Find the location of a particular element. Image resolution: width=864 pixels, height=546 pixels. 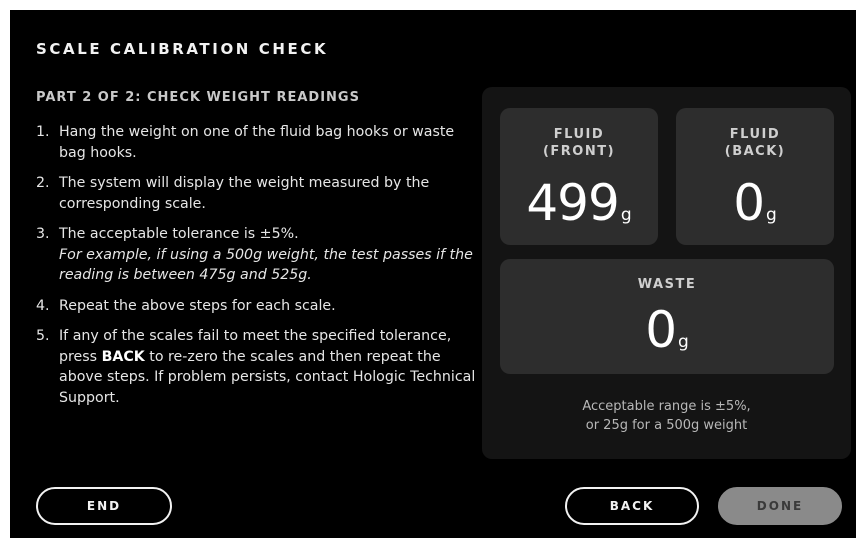

fluid-back-reading: 0g is located at coordinates (755, 203).